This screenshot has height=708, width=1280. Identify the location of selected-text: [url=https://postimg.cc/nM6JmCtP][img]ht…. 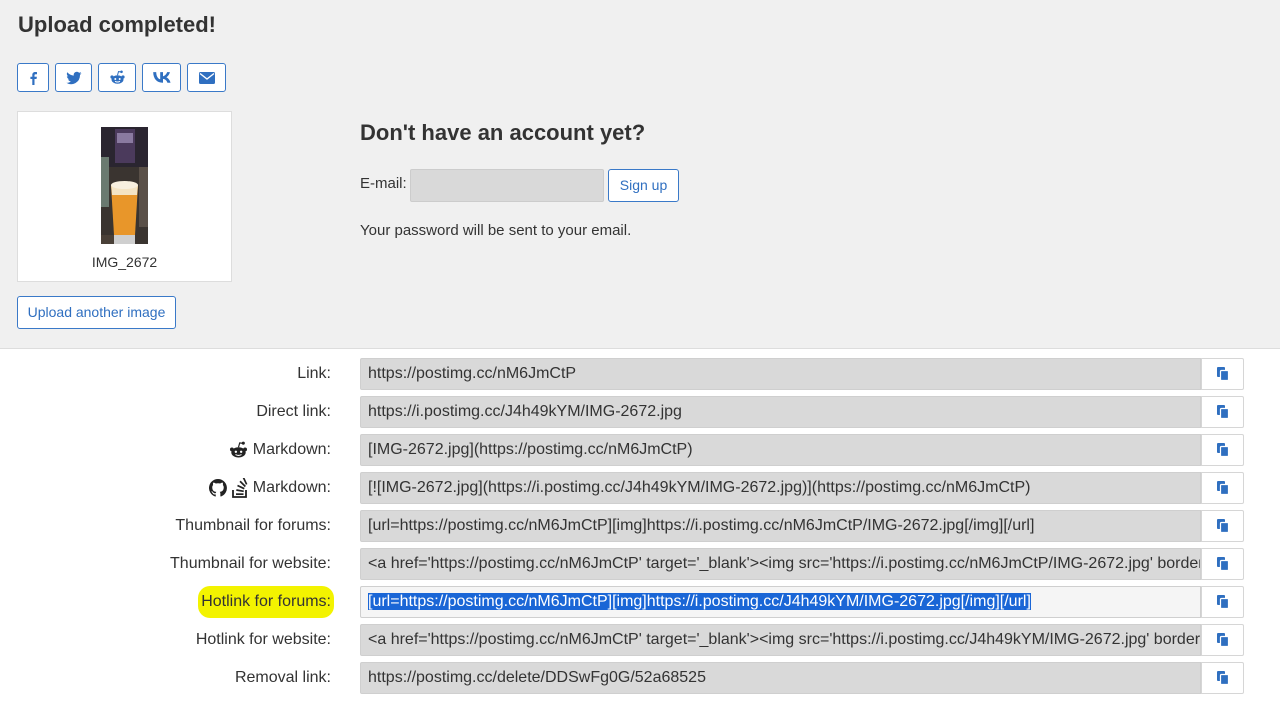
(699, 601).